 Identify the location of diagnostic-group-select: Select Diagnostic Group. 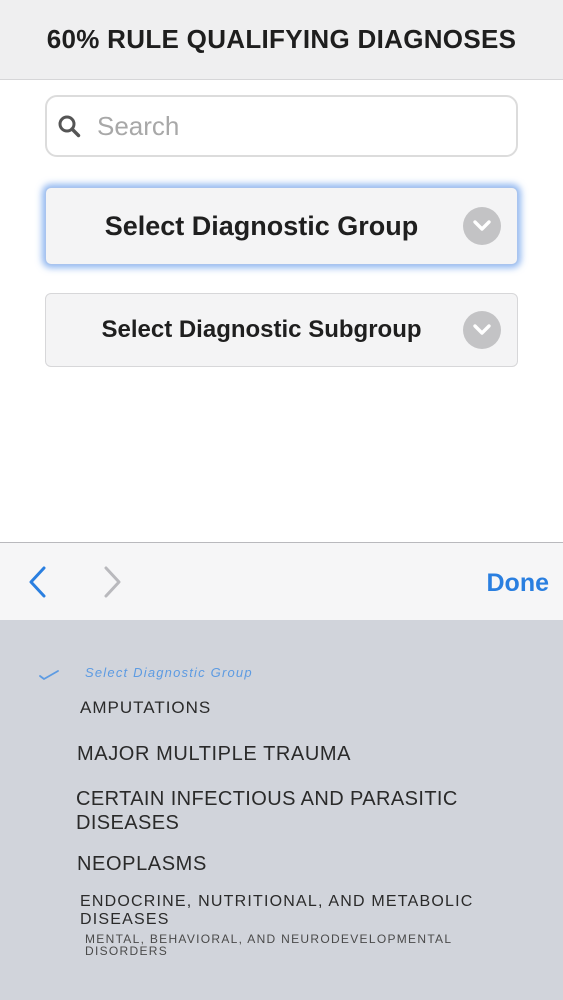
(281, 226).